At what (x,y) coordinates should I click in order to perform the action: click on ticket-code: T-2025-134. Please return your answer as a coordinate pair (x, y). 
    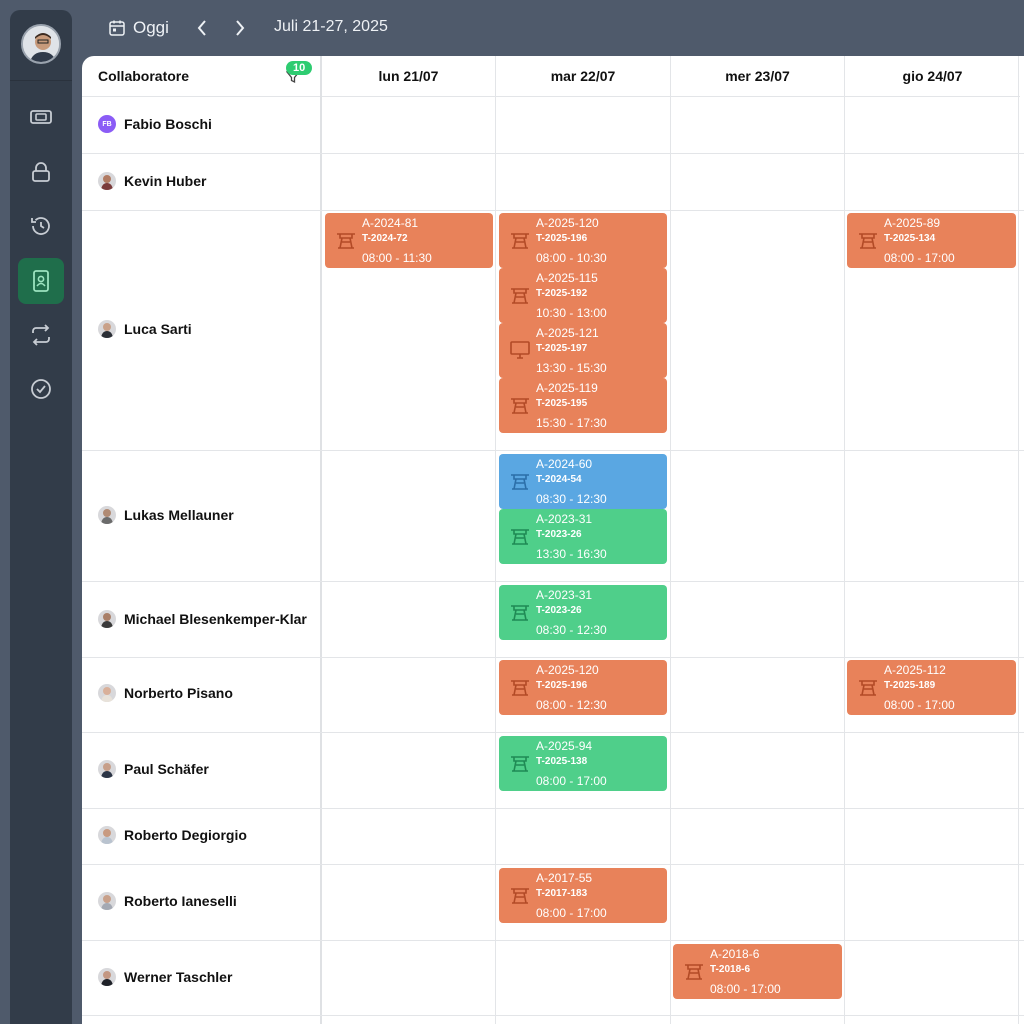
    Looking at the image, I should click on (910, 238).